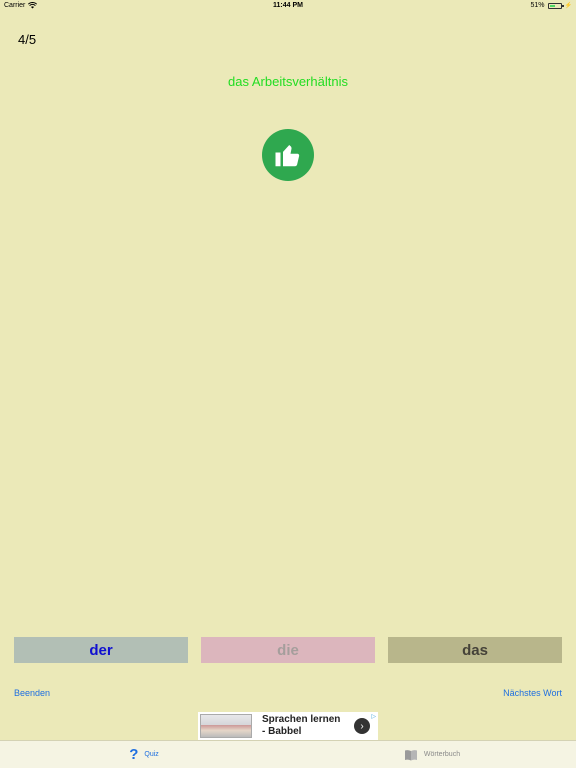 The width and height of the screenshot is (576, 768). Describe the element at coordinates (288, 650) in the screenshot. I see `article-die-button: die` at that location.